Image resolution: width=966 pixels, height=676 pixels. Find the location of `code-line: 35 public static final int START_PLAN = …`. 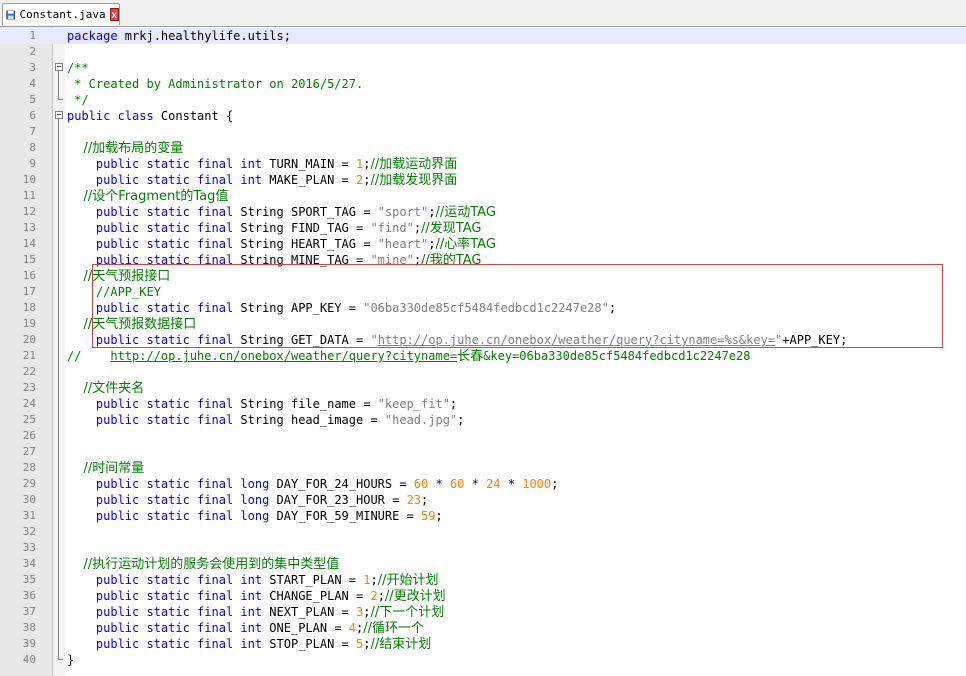

code-line: 35 public static final int START_PLAN = … is located at coordinates (483, 580).